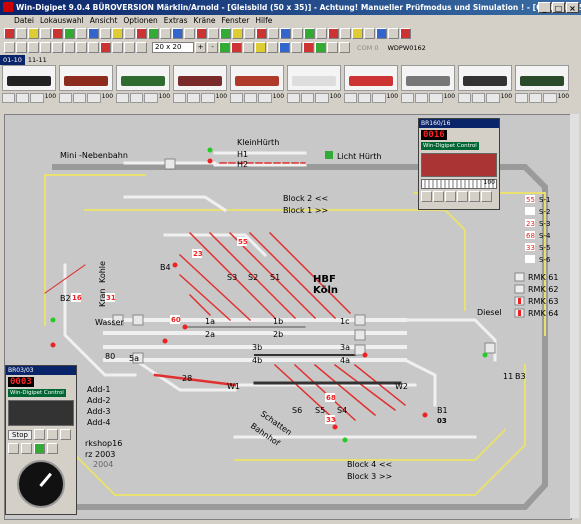  What do you see at coordinates (12, 60) in the screenshot?
I see `tab-01-10: 01-10` at bounding box center [12, 60].